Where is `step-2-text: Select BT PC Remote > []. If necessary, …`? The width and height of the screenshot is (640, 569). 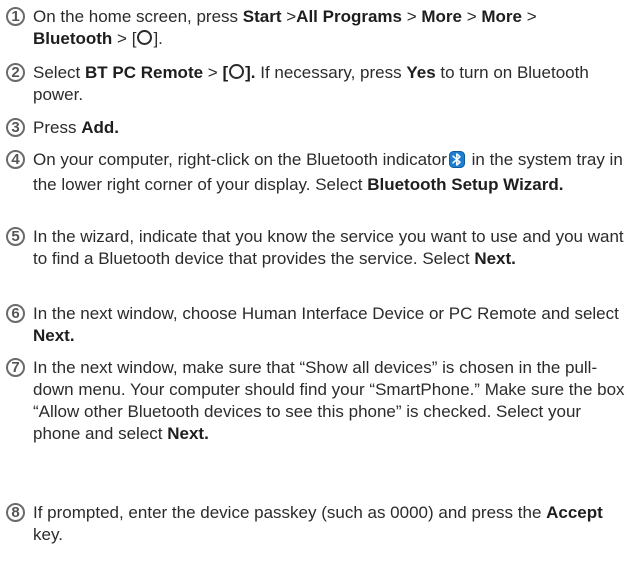
step-2-text: Select BT PC Remote > []. If necessary, … is located at coordinates (333, 84).